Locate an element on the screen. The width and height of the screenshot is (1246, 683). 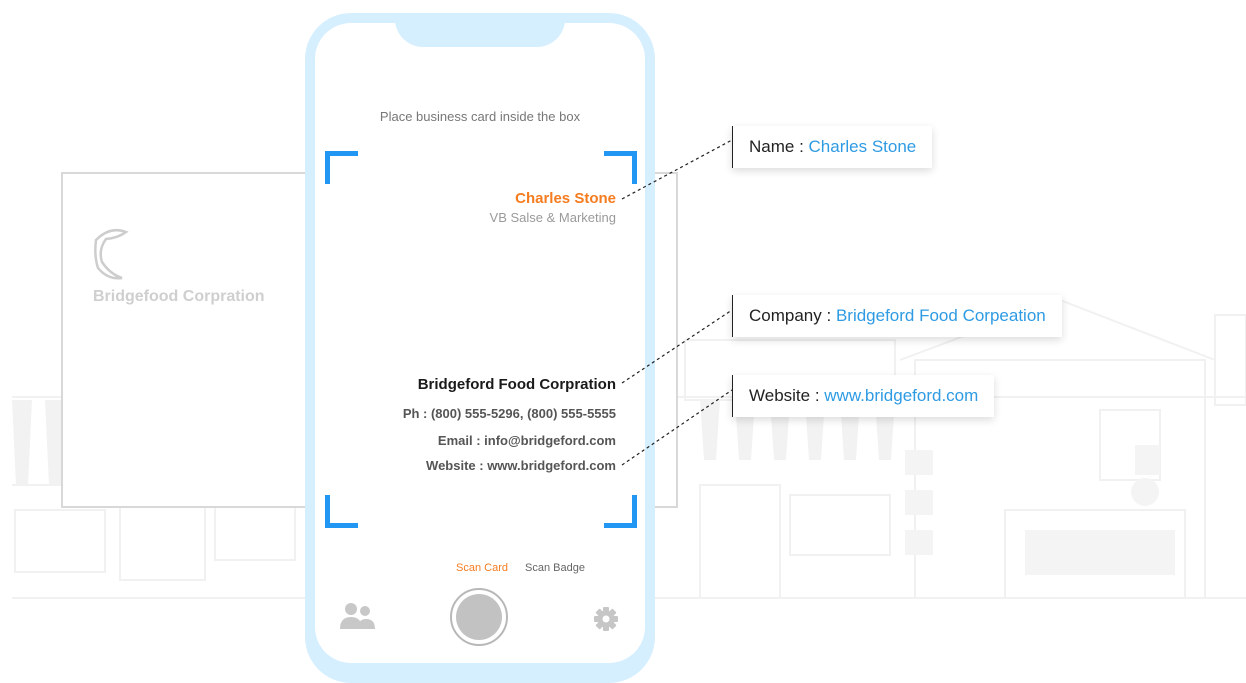
company-callout-label: Company : is located at coordinates (792, 315).